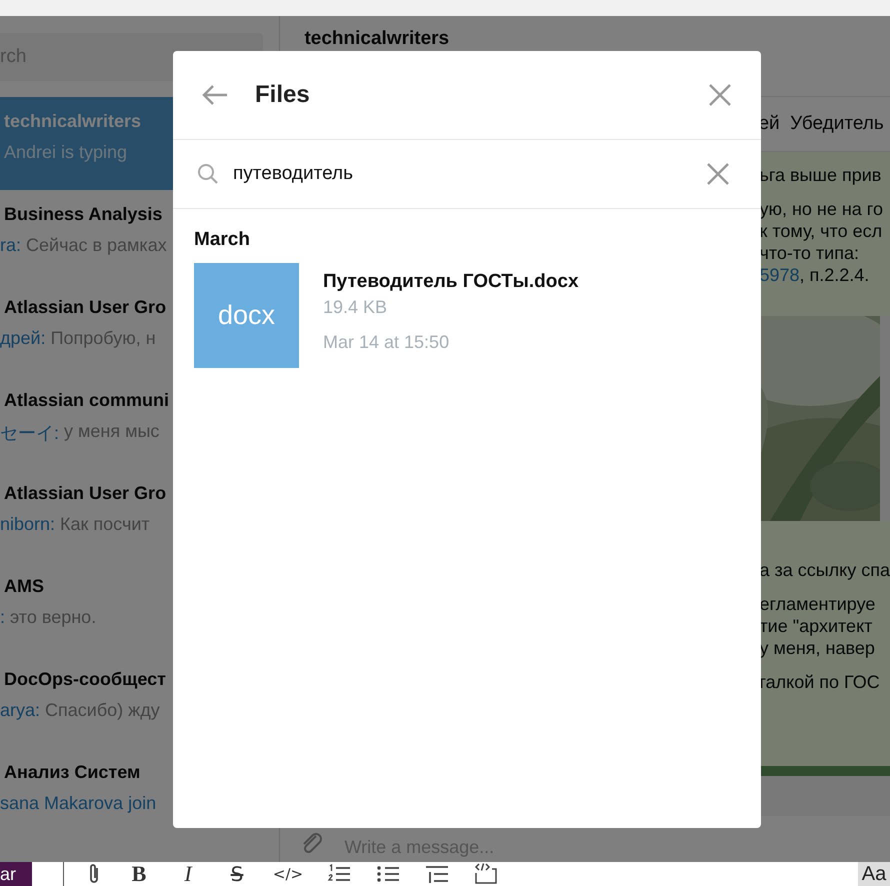 Image resolution: width=890 pixels, height=886 pixels. What do you see at coordinates (72, 772) in the screenshot?
I see `chat-title: Анализ Систем` at bounding box center [72, 772].